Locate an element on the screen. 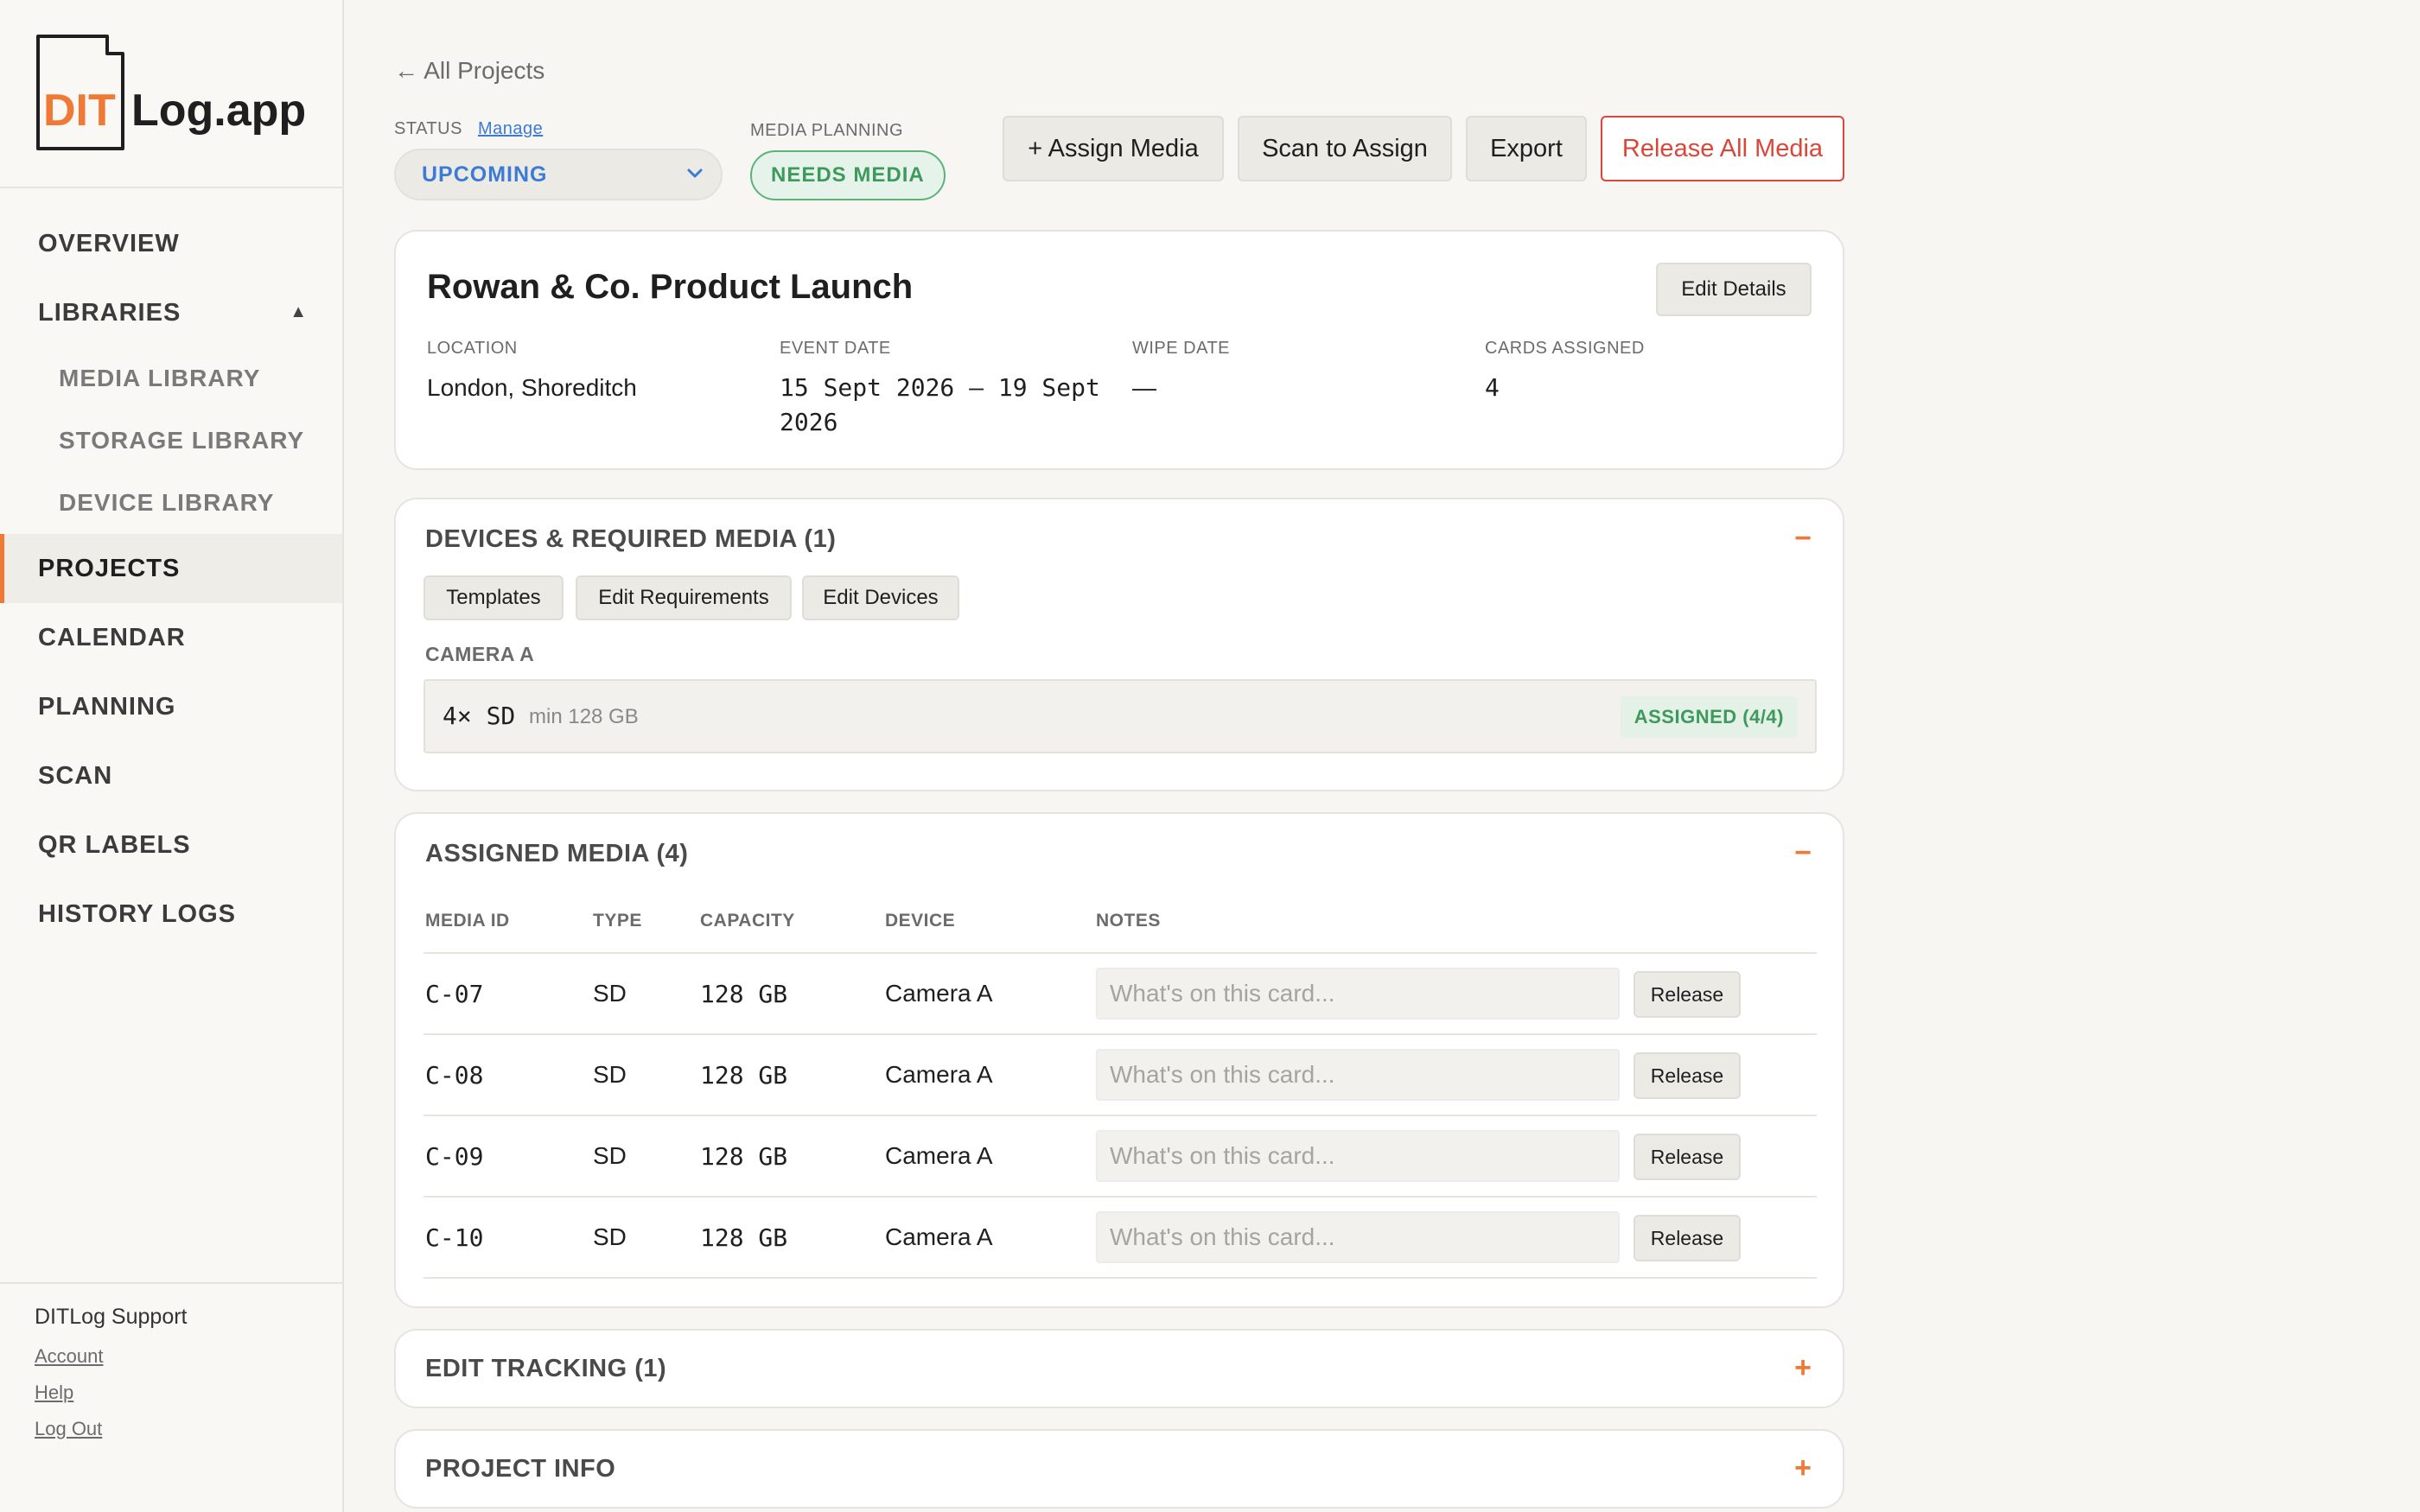 This screenshot has width=2420, height=1512. table-row: C-09 SD 128 GB Camera A Release is located at coordinates (1120, 1157).